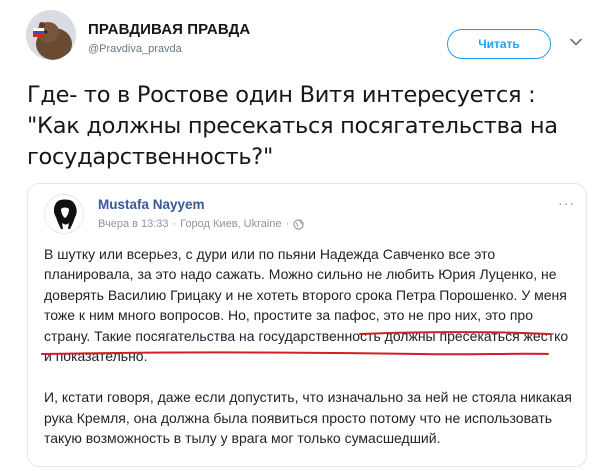  Describe the element at coordinates (298, 224) in the screenshot. I see `globe-icon` at that location.